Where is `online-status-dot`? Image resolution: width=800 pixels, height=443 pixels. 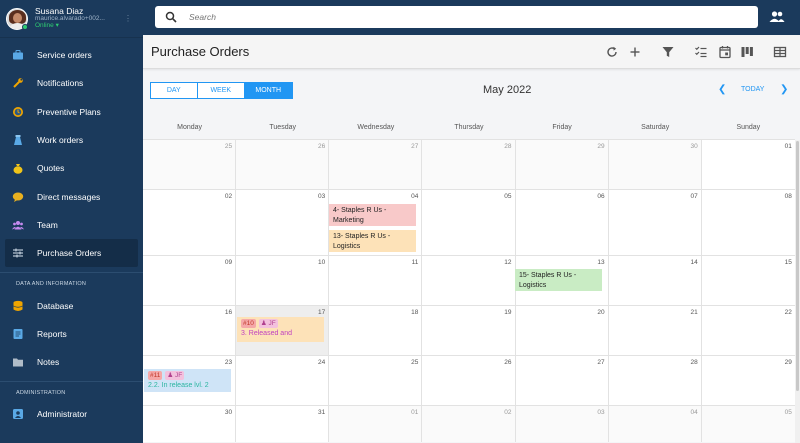 online-status-dot is located at coordinates (25, 27).